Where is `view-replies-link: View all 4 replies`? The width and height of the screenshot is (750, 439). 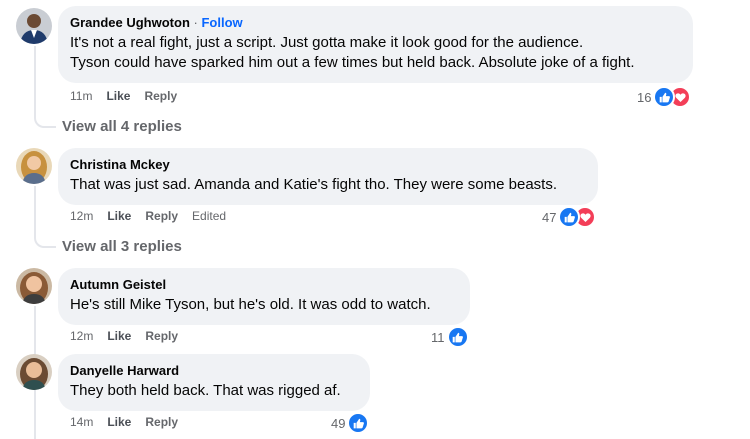
view-replies-link: View all 4 replies is located at coordinates (122, 126).